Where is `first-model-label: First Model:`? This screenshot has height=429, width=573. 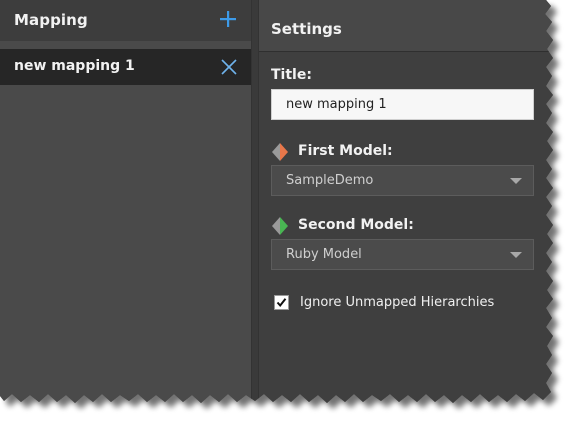 first-model-label: First Model: is located at coordinates (345, 151).